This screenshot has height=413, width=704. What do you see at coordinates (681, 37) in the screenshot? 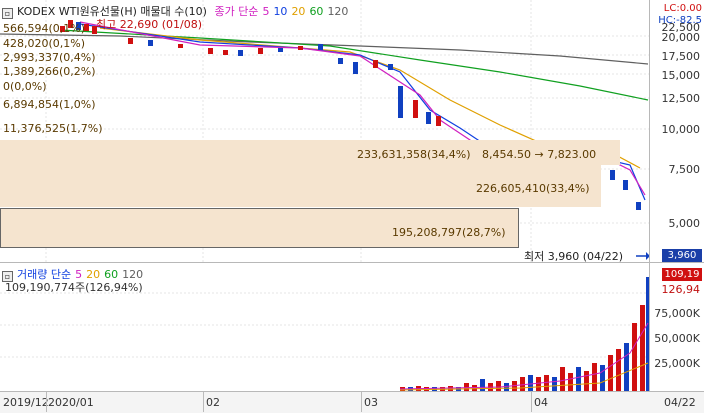
I see `price-tick: 20,000` at bounding box center [681, 37].